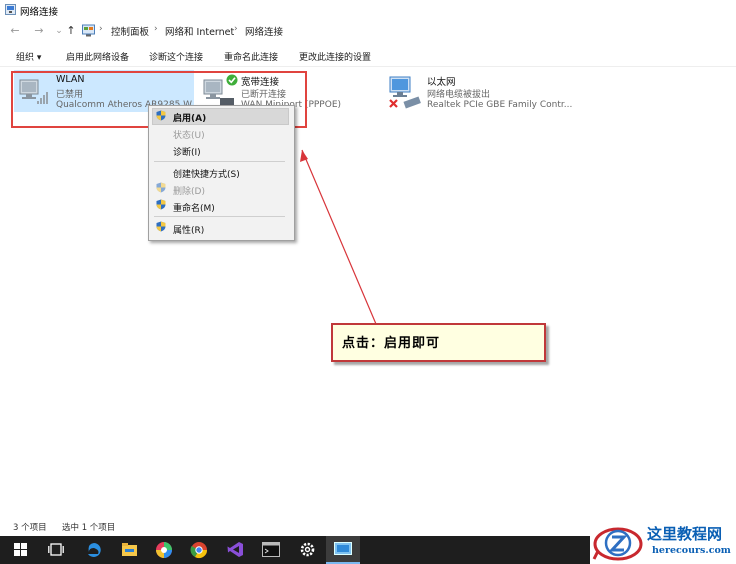 This screenshot has width=736, height=564. What do you see at coordinates (39, 12) in the screenshot?
I see `window-title: 网络连接` at bounding box center [39, 12].